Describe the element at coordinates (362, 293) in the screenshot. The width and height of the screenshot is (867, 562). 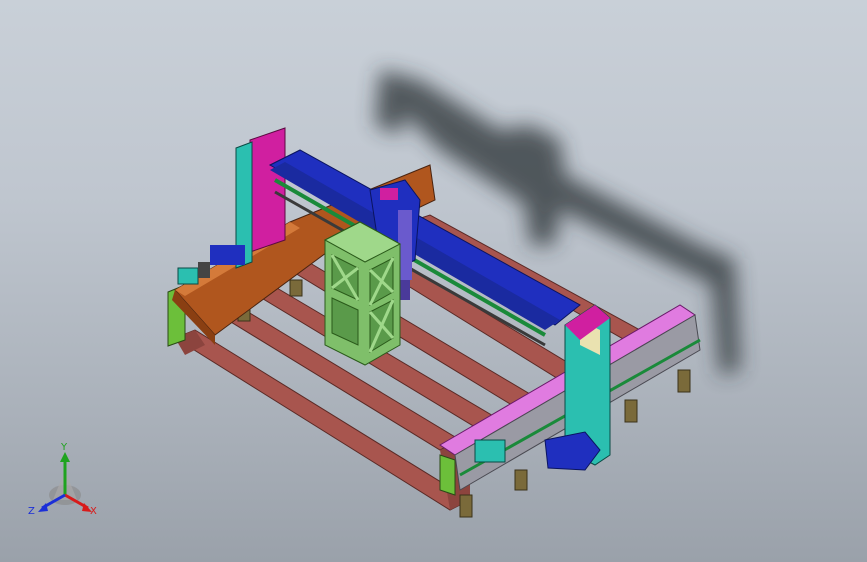
I see `green-lattice-cage` at that location.